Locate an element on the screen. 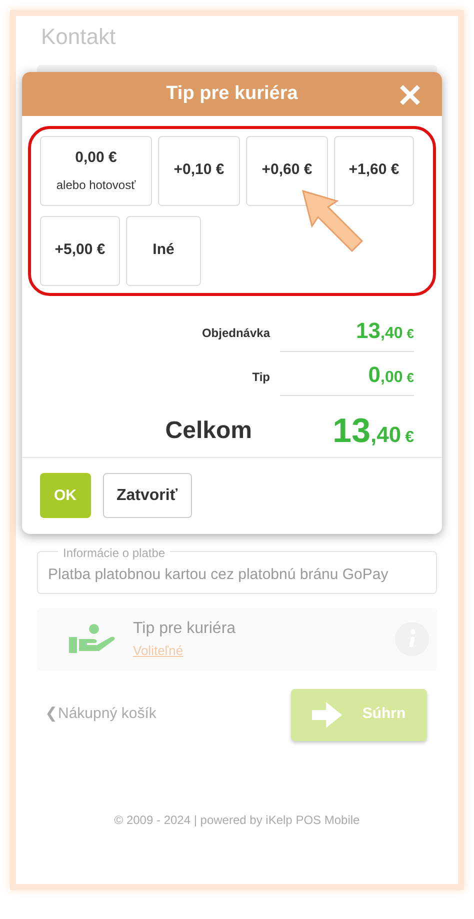  tip-card-title: Tip pre kuriéra is located at coordinates (184, 629).